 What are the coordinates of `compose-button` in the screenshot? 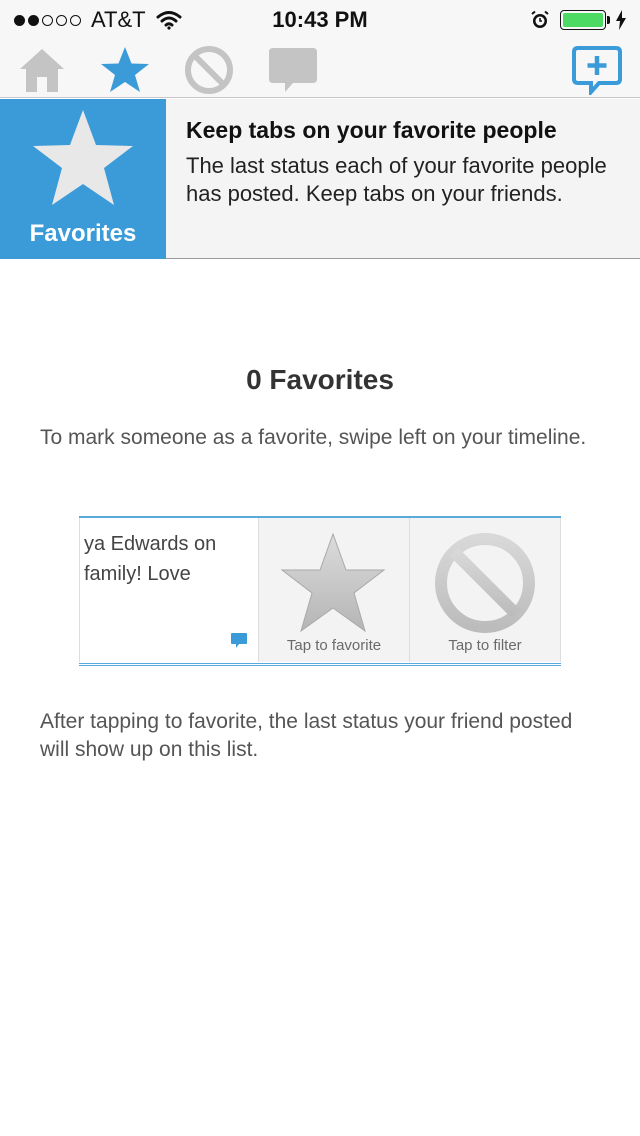 It's located at (597, 70).